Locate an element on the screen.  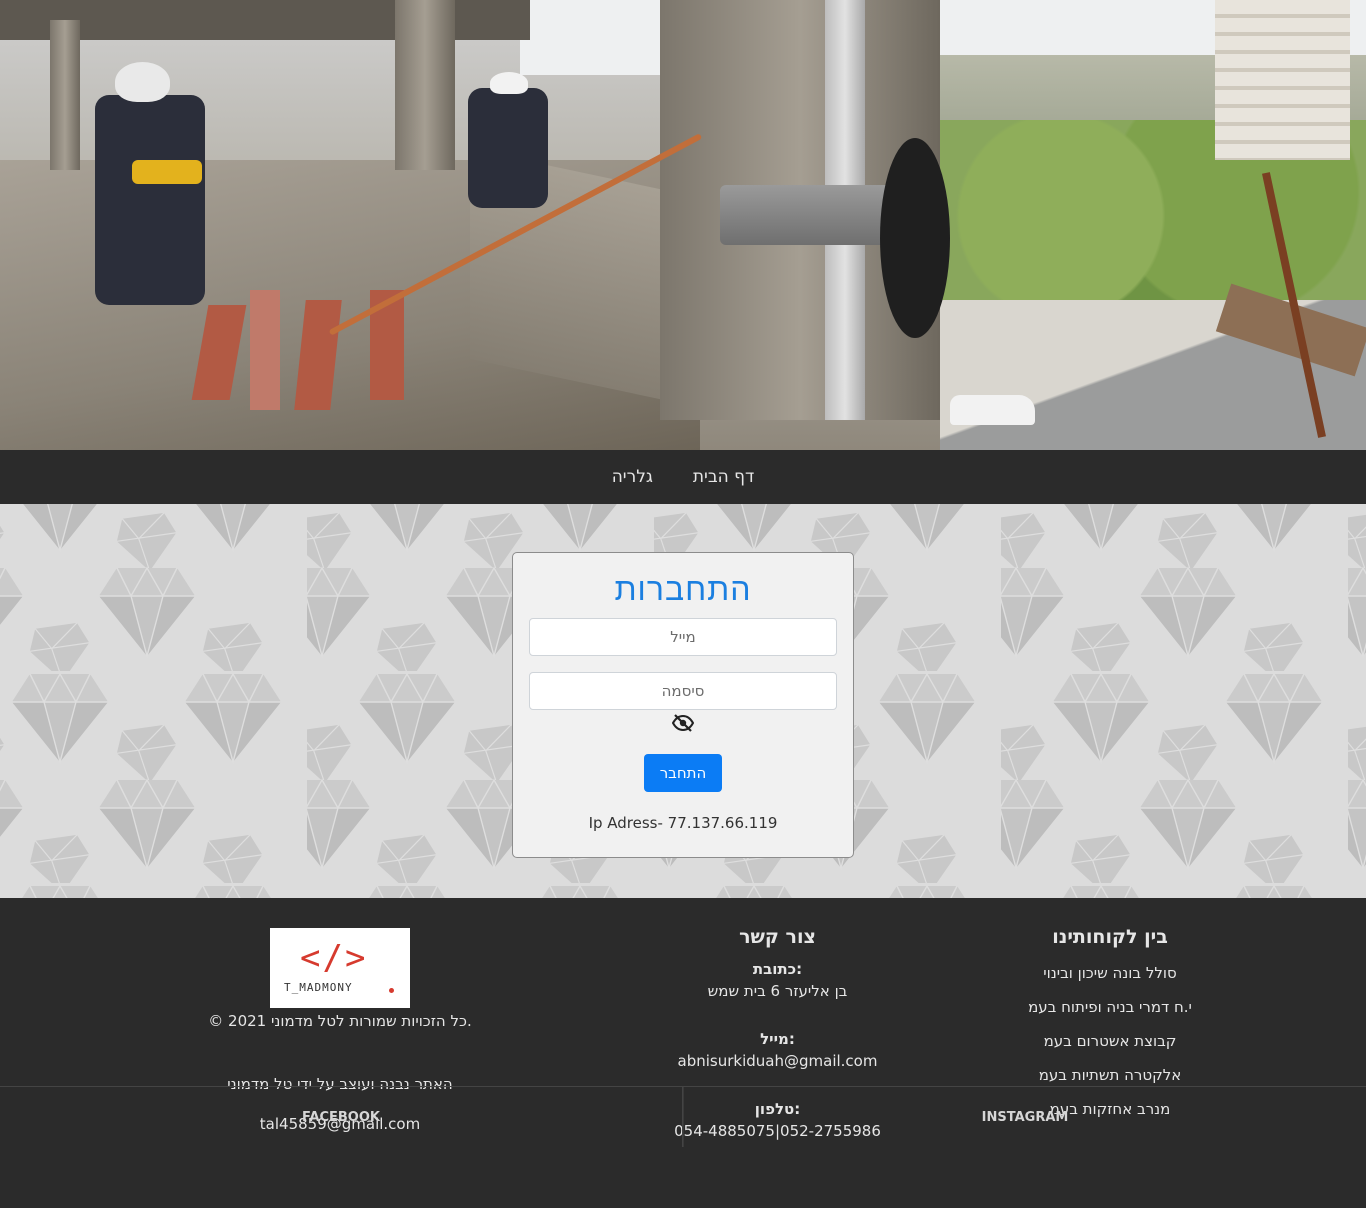
nav-home-link: דף הבית is located at coordinates (723, 477).